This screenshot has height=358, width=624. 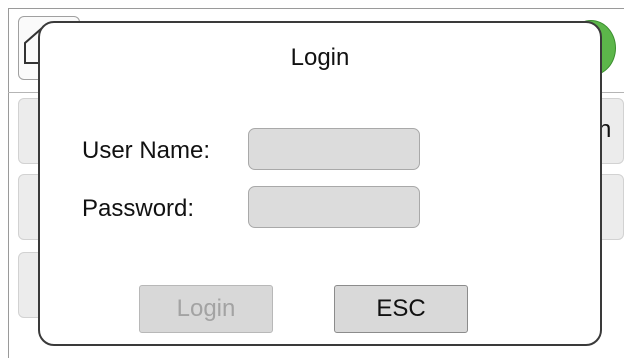 What do you see at coordinates (334, 149) in the screenshot?
I see `username-input` at bounding box center [334, 149].